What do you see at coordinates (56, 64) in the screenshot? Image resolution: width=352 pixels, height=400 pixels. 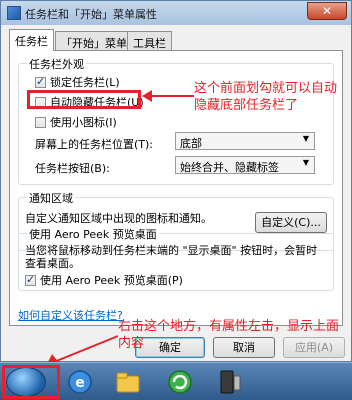 I see `appearance-group-title: 任务栏外观` at bounding box center [56, 64].